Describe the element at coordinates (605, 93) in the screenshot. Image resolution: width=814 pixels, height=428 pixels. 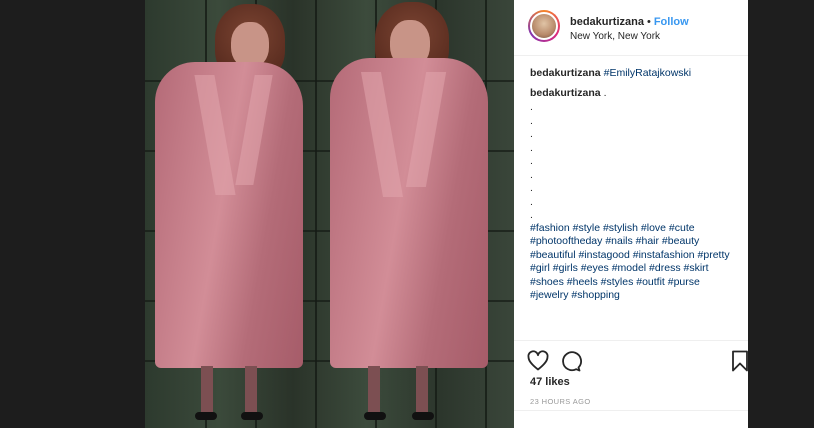
I see `comment-text: .` at that location.